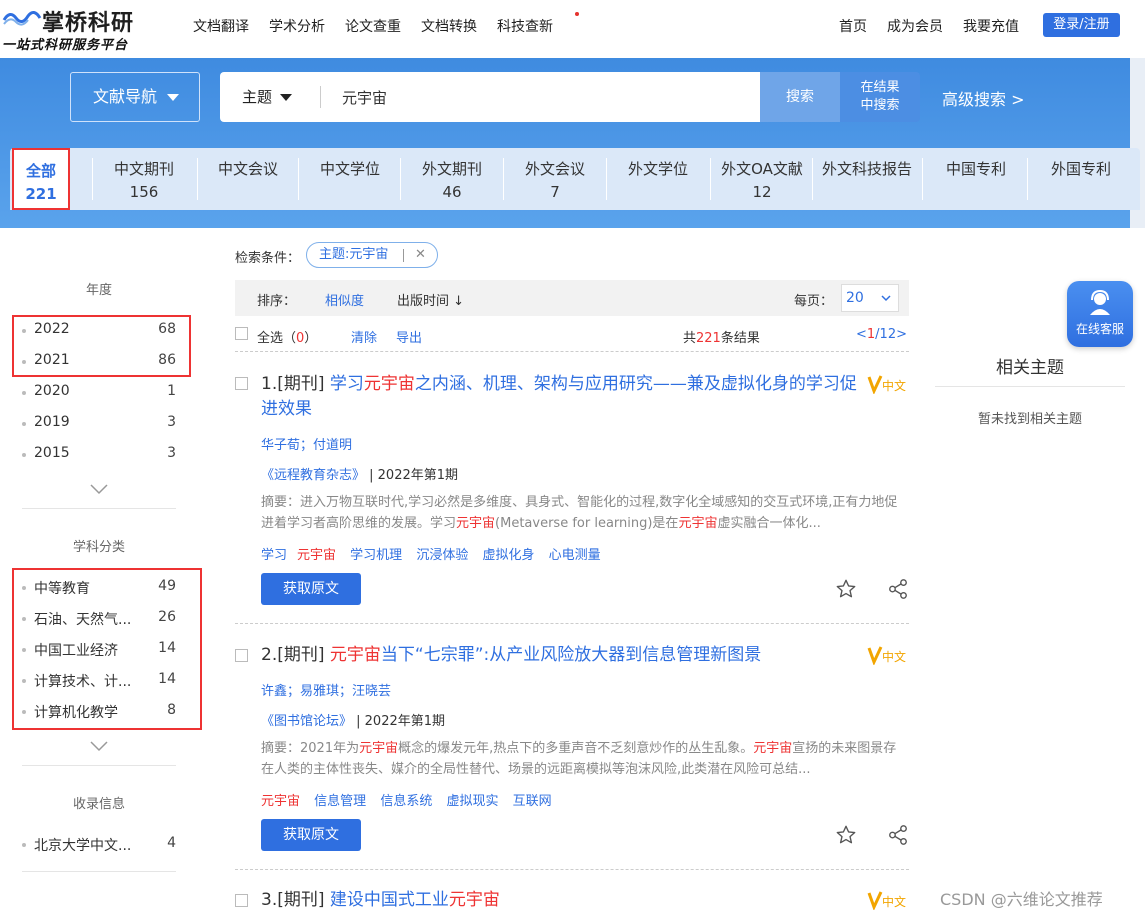 The width and height of the screenshot is (1145, 916). What do you see at coordinates (1081, 179) in the screenshot?
I see `tab-foreign-patent: 外国专利` at bounding box center [1081, 179].